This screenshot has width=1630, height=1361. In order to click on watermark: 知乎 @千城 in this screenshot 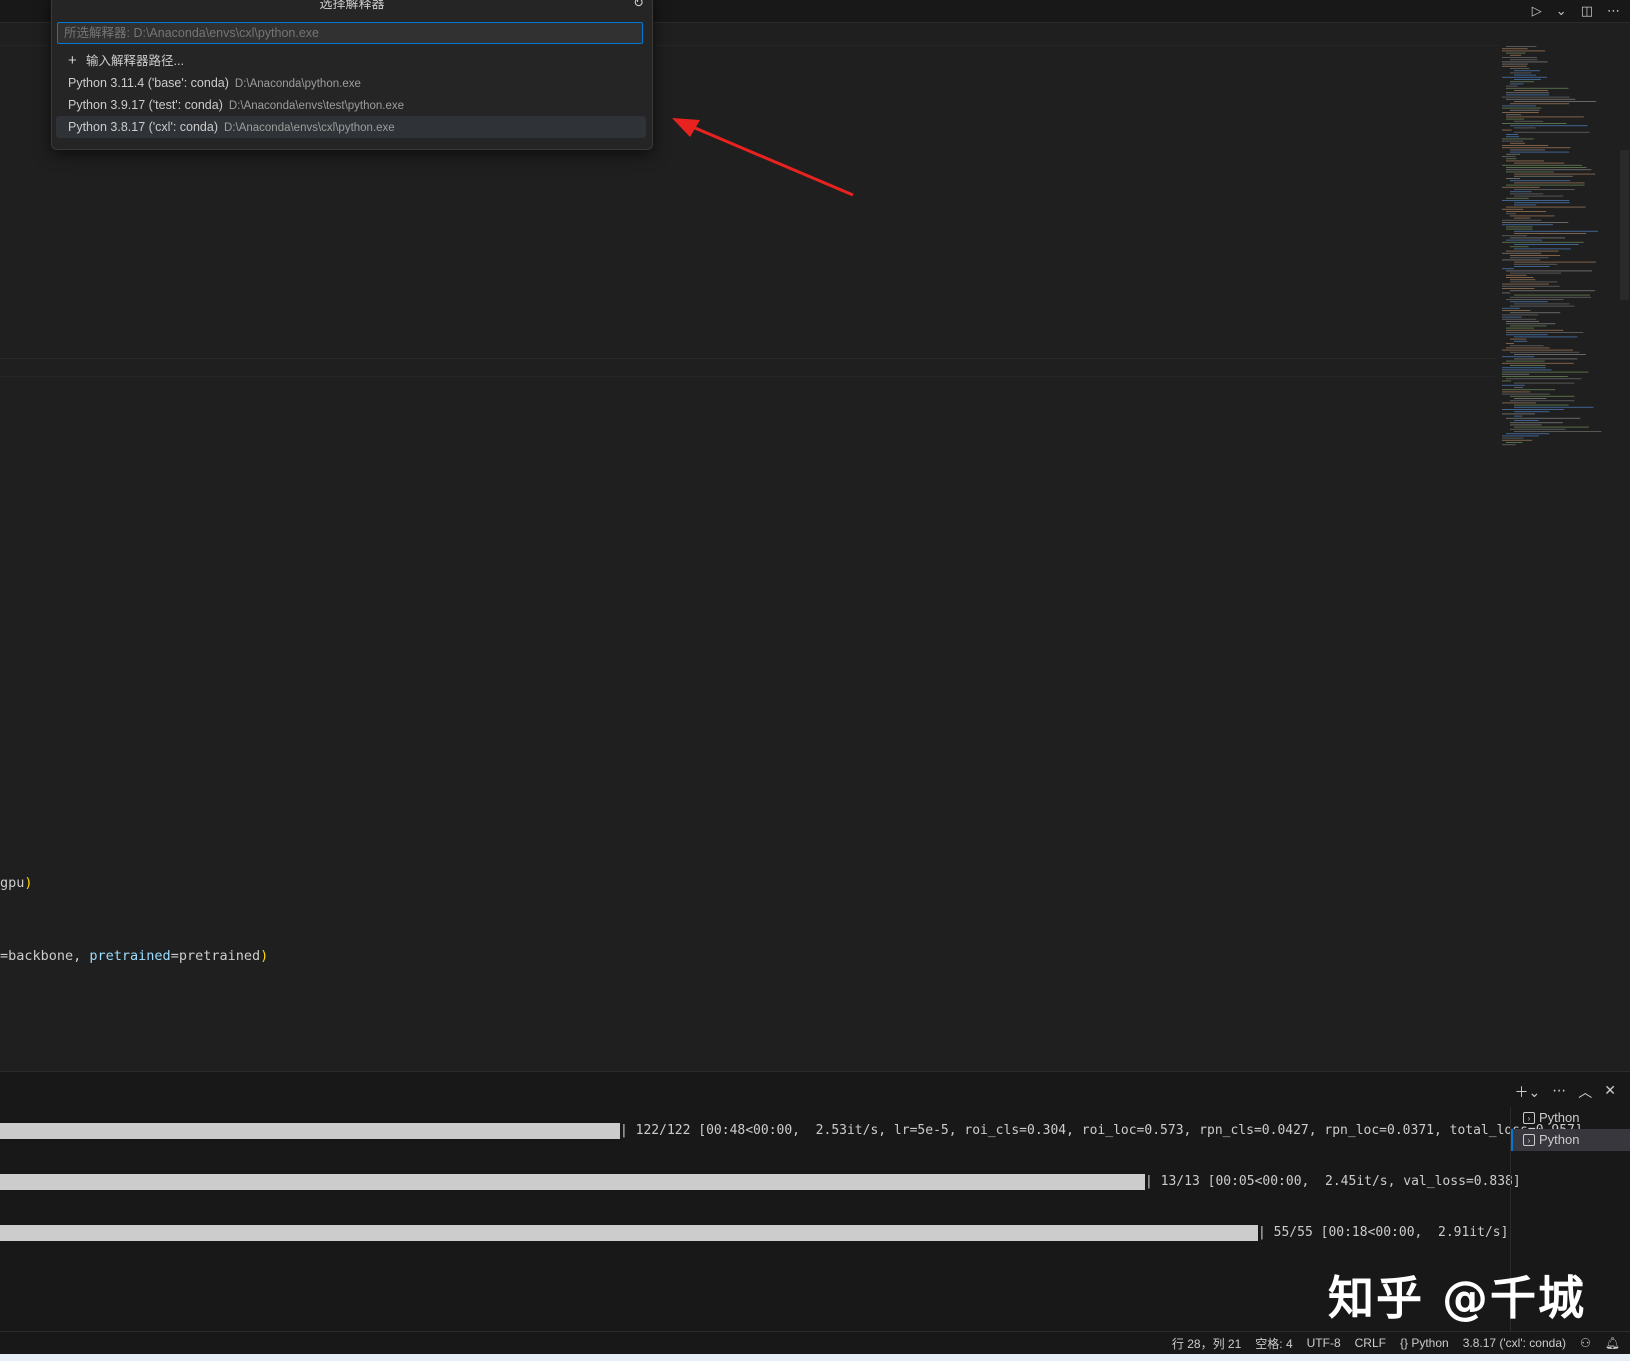, I will do `click(1457, 1298)`.